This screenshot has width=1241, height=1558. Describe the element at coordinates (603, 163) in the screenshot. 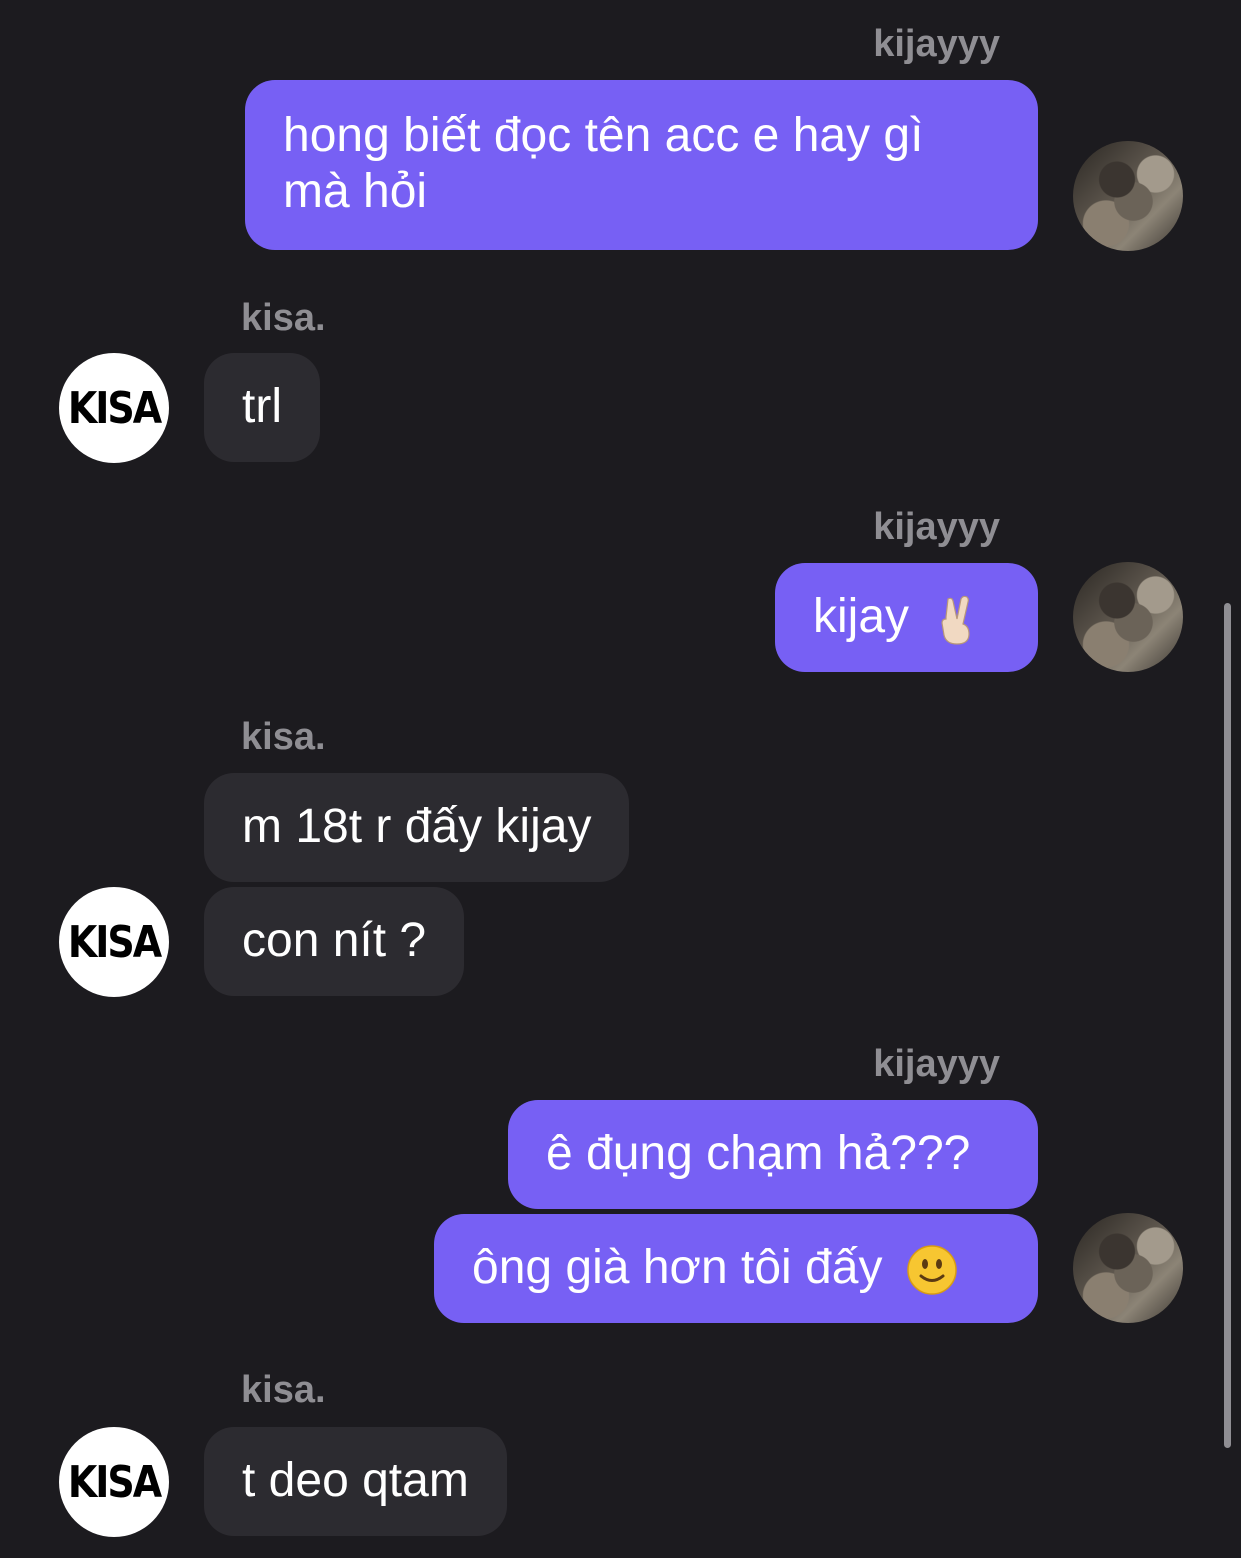

I see `message-text: hong biết đọc tên acc e hay gì mà hỏi` at that location.